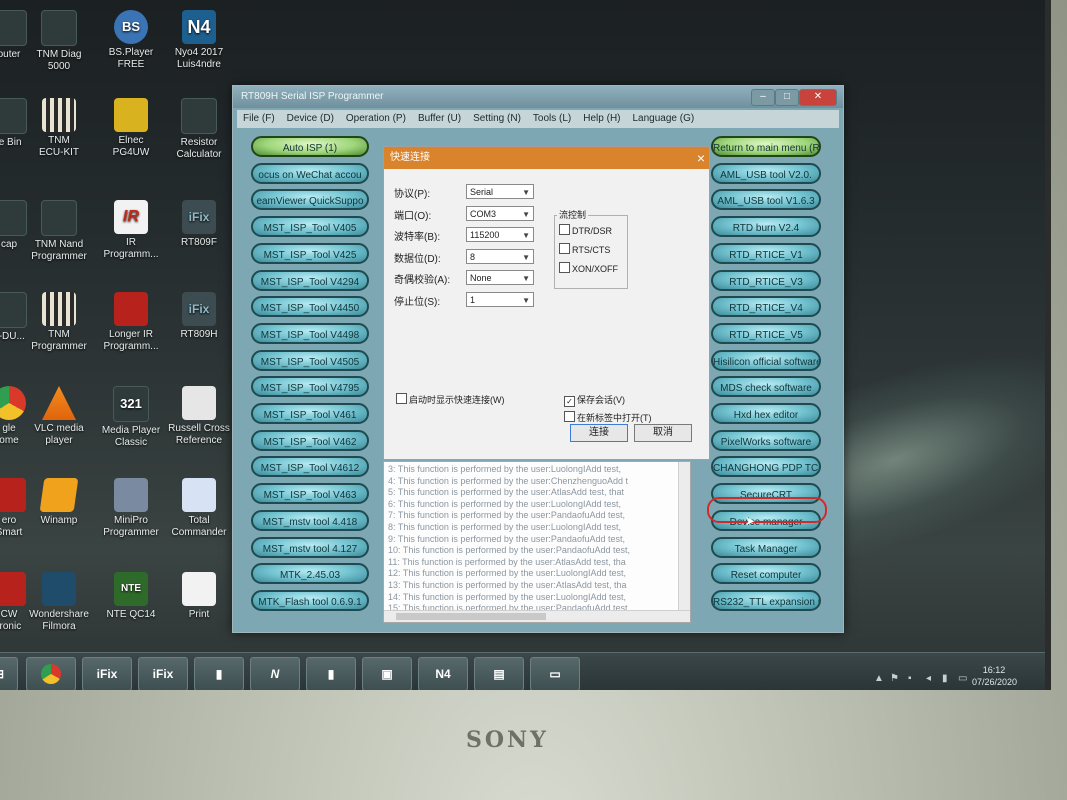 This screenshot has width=1067, height=800. What do you see at coordinates (766, 440) in the screenshot?
I see `right_buttons-button: PixelWorks software` at bounding box center [766, 440].